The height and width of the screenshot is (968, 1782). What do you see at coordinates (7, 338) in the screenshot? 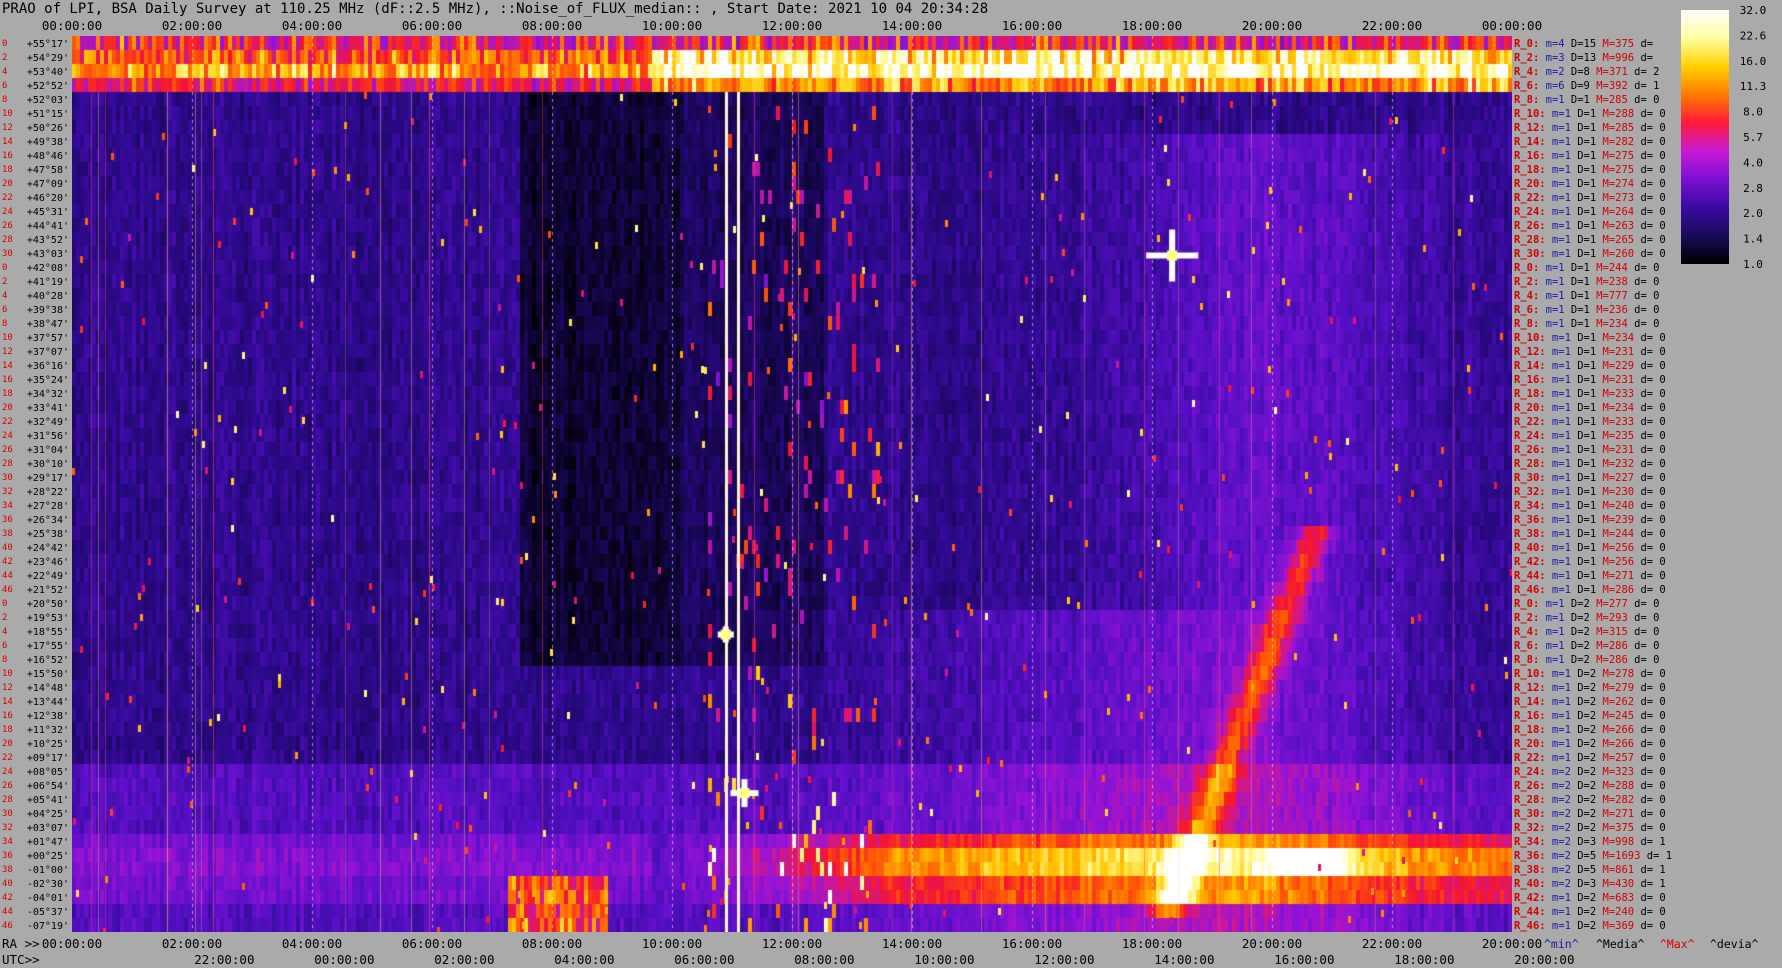
I see `row-index-label: 10` at bounding box center [7, 338].